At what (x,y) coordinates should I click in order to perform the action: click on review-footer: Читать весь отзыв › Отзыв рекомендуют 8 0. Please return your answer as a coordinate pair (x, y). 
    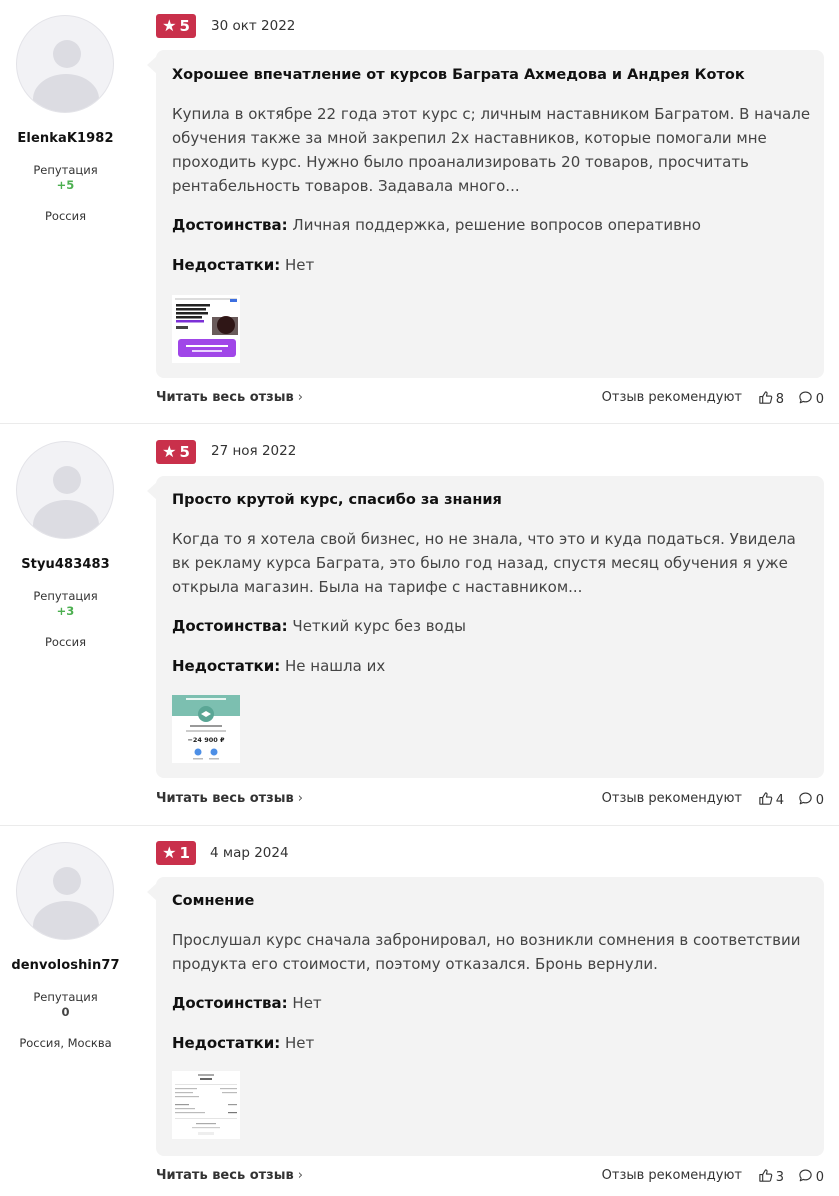
    Looking at the image, I should click on (490, 400).